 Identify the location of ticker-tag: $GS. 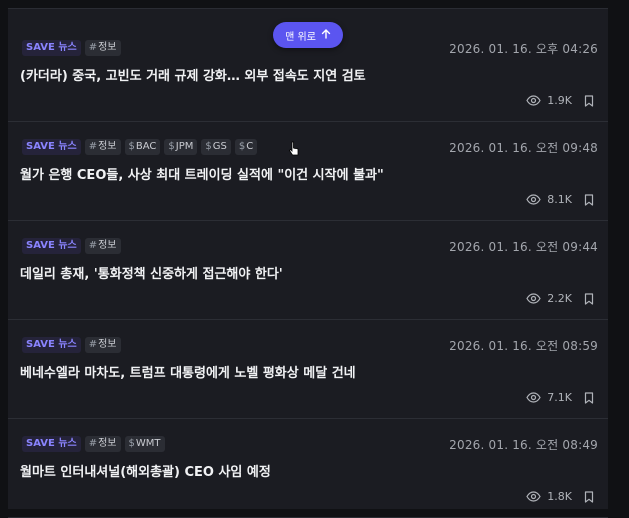
(216, 147).